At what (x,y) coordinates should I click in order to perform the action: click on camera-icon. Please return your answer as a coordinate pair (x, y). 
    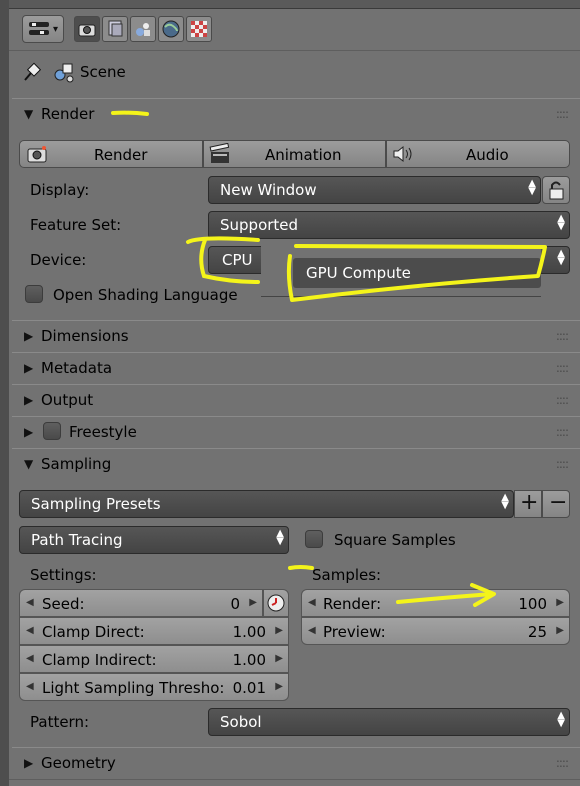
    Looking at the image, I should click on (87, 30).